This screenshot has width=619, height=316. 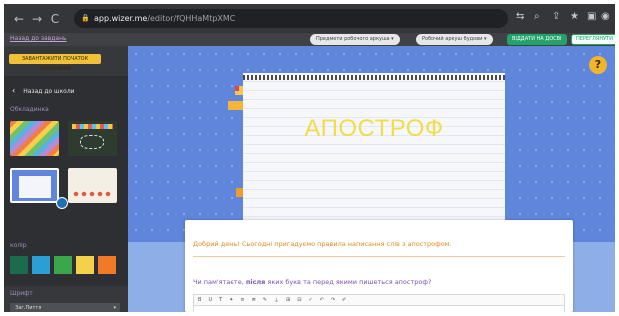 What do you see at coordinates (92, 138) in the screenshot?
I see `cover-thumbnail-chalkboard` at bounding box center [92, 138].